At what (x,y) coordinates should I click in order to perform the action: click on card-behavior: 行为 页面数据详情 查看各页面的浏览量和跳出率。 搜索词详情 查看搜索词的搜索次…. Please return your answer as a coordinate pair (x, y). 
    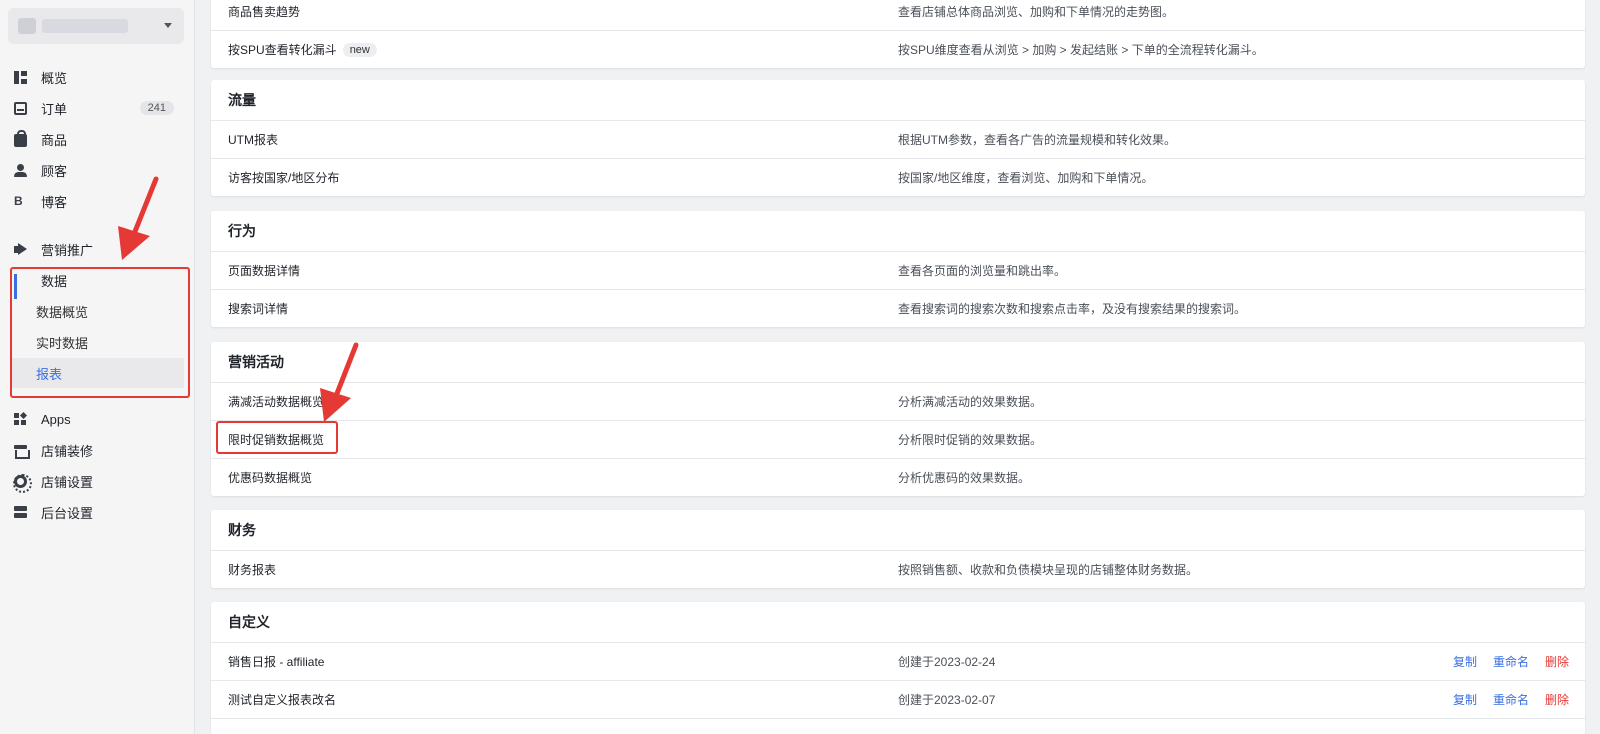
    Looking at the image, I should click on (898, 269).